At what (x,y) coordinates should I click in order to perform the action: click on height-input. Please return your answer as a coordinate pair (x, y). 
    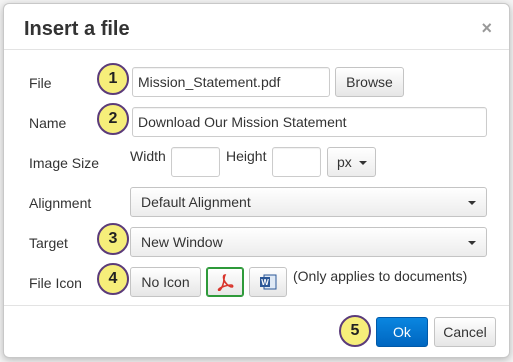
    Looking at the image, I should click on (296, 162).